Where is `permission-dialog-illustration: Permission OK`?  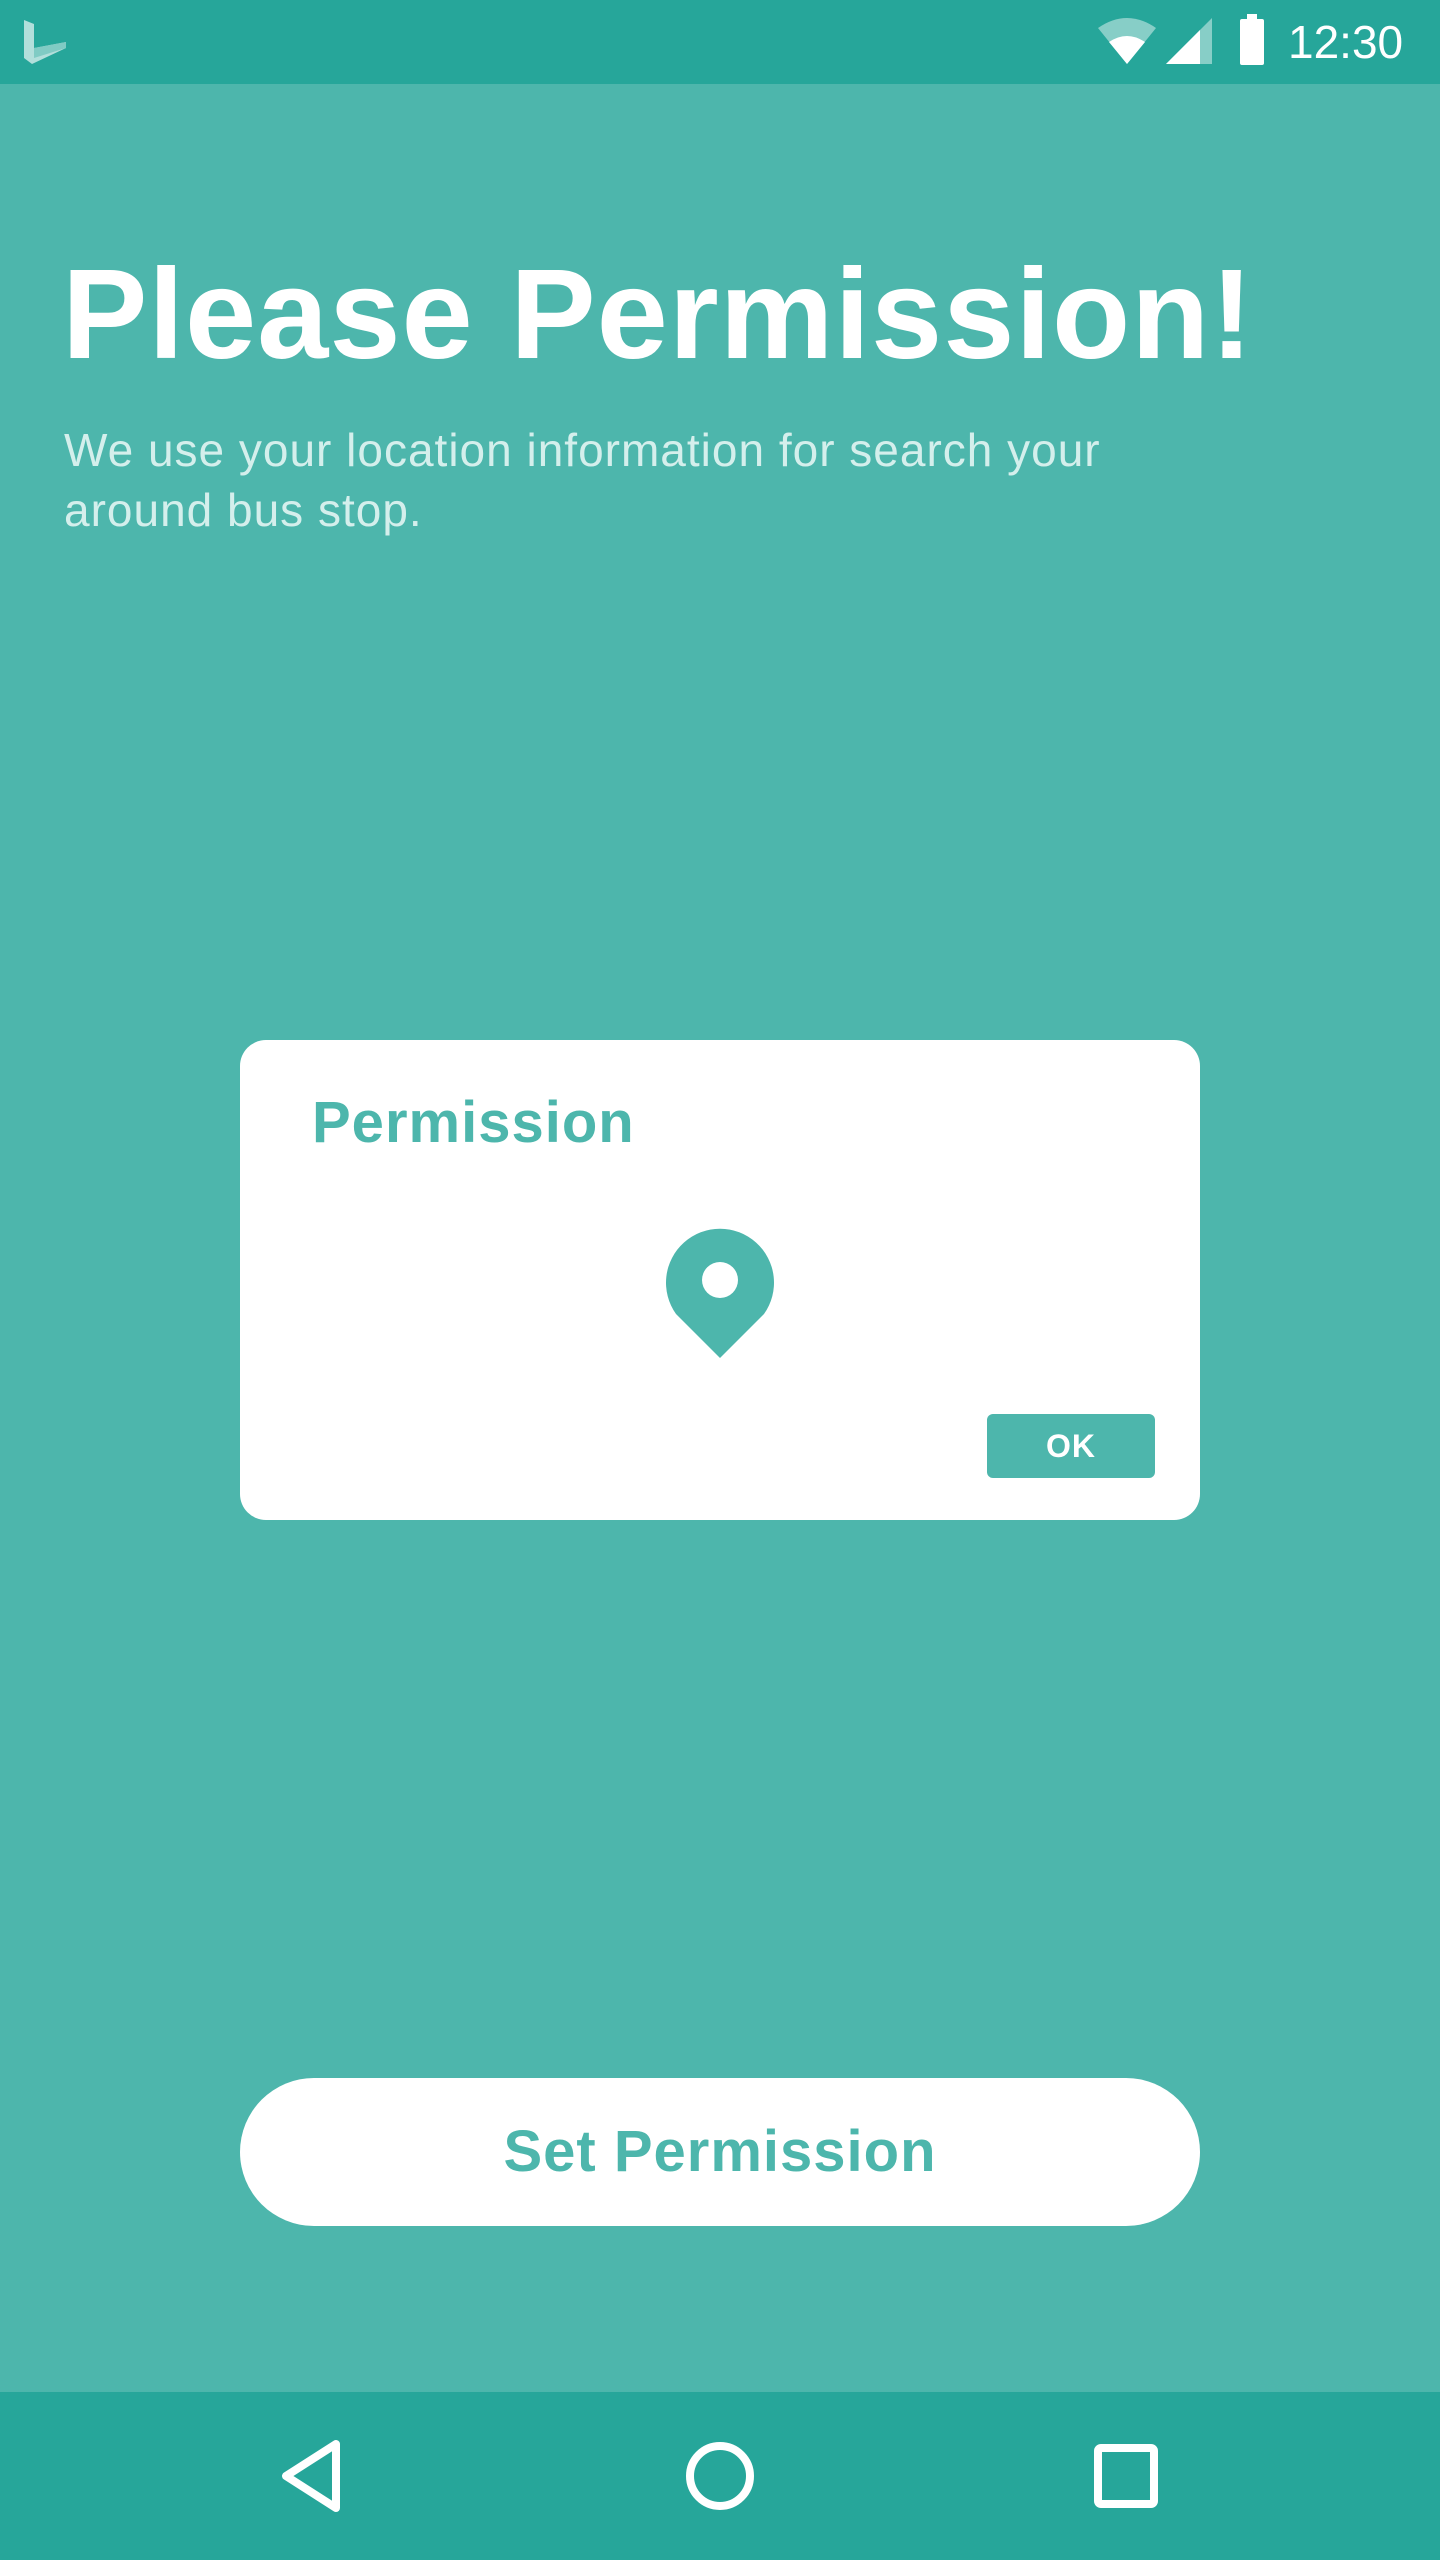
permission-dialog-illustration: Permission OK is located at coordinates (720, 1280).